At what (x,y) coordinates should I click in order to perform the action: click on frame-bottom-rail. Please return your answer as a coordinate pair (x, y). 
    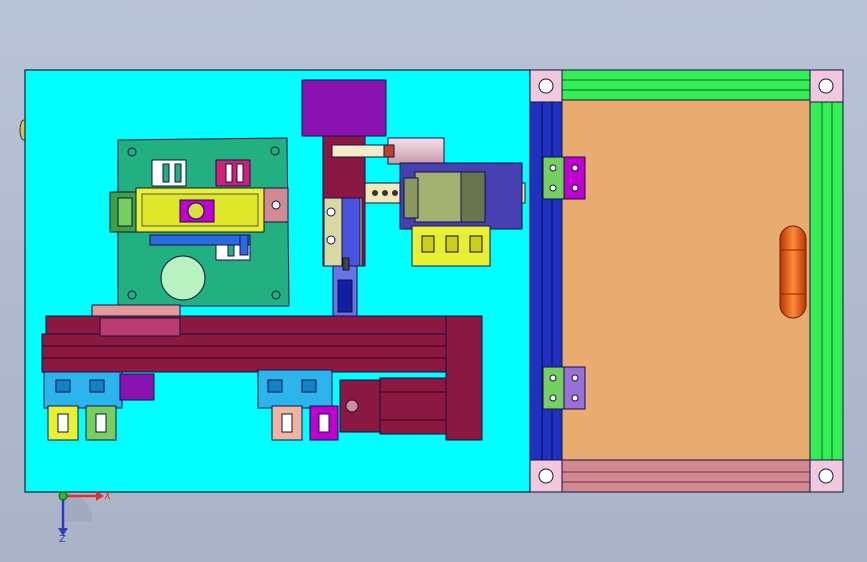
    Looking at the image, I should click on (686, 476).